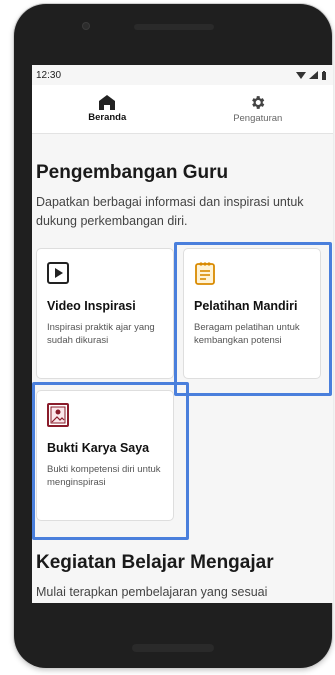 This screenshot has height=675, width=335. I want to click on video-play-icon, so click(58, 273).